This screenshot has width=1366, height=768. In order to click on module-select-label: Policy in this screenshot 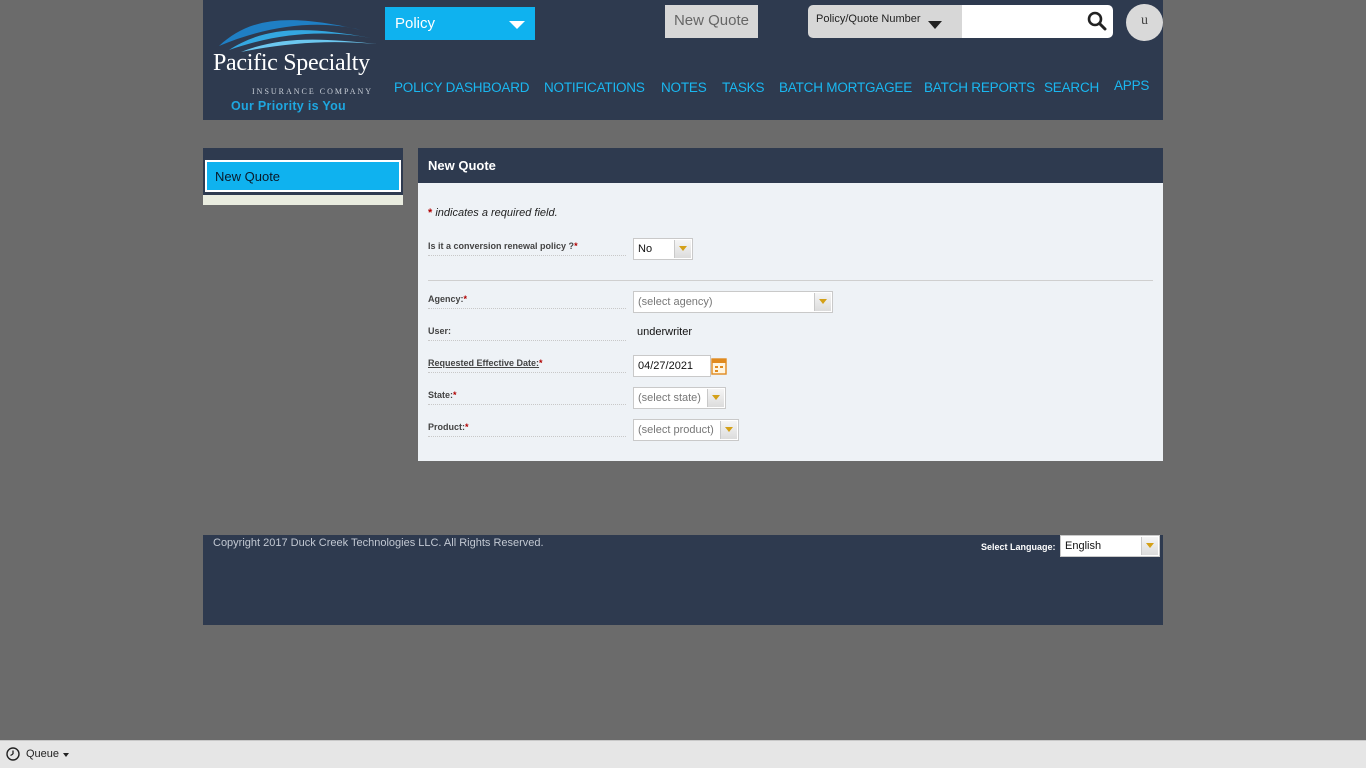, I will do `click(415, 23)`.